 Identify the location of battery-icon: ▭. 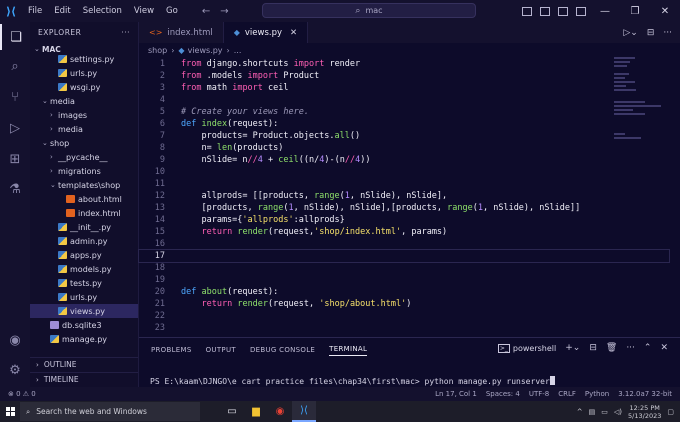
(604, 412).